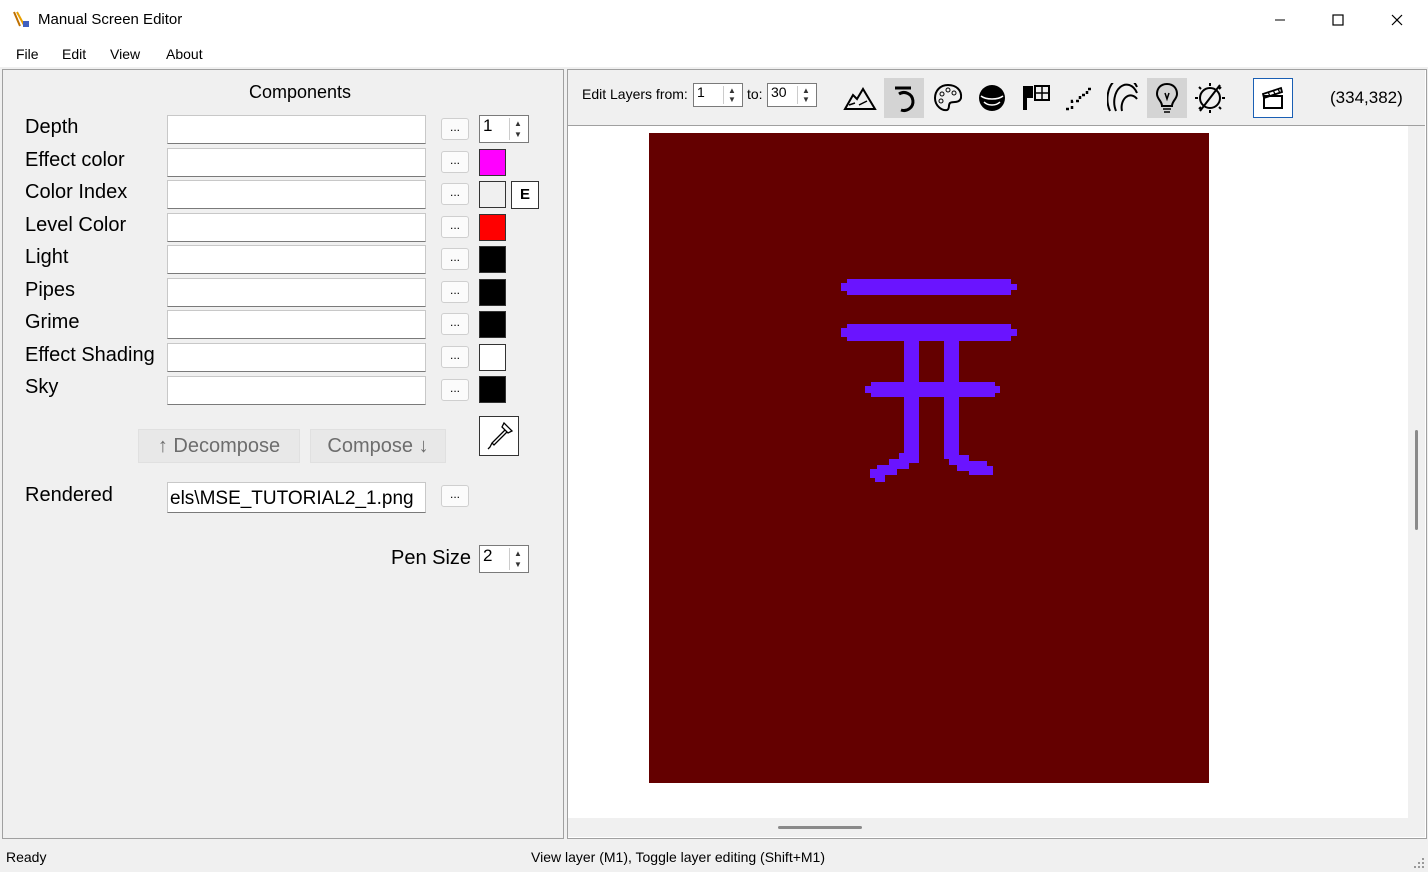 Image resolution: width=1428 pixels, height=872 pixels. I want to click on rendered-label: Rendered, so click(69, 495).